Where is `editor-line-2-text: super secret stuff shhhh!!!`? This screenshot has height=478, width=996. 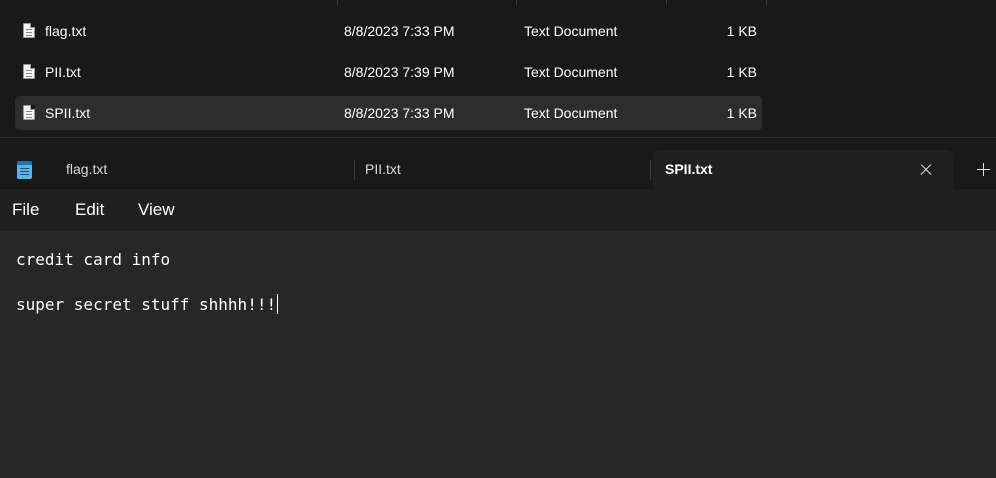 editor-line-2-text: super secret stuff shhhh!!! is located at coordinates (146, 304).